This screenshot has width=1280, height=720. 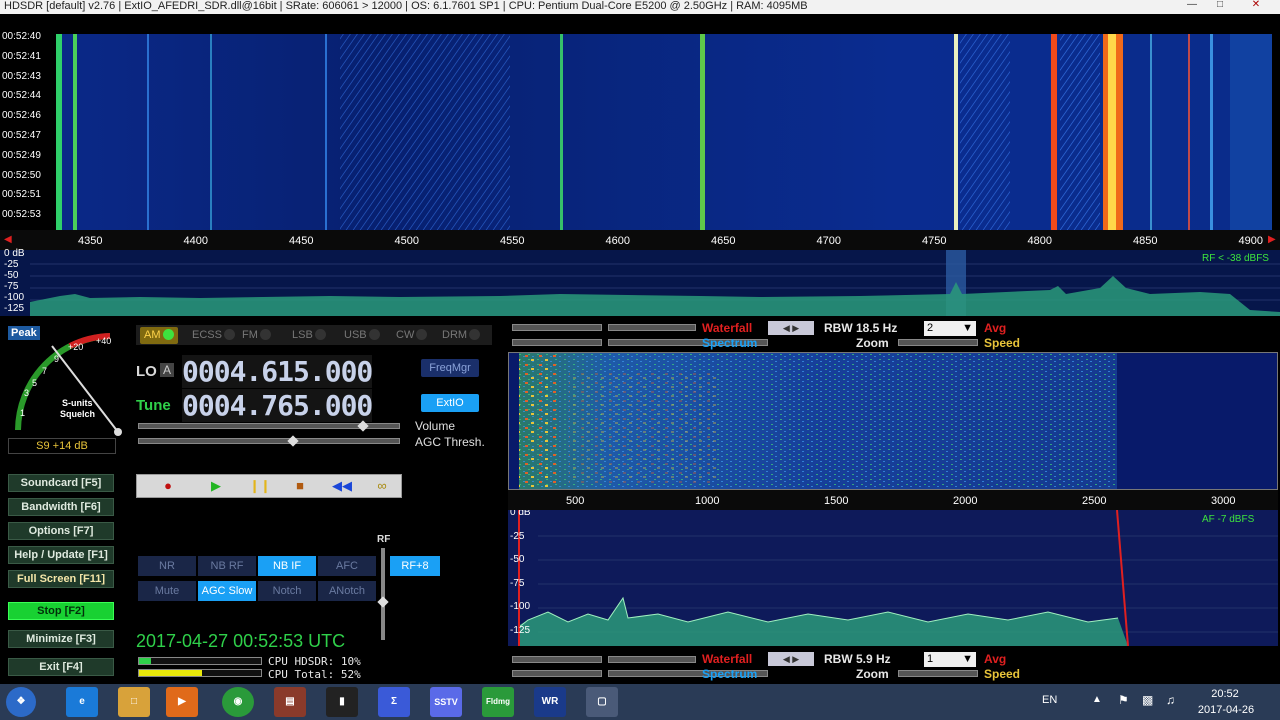 I want to click on mode-drm: DRM, so click(x=461, y=335).